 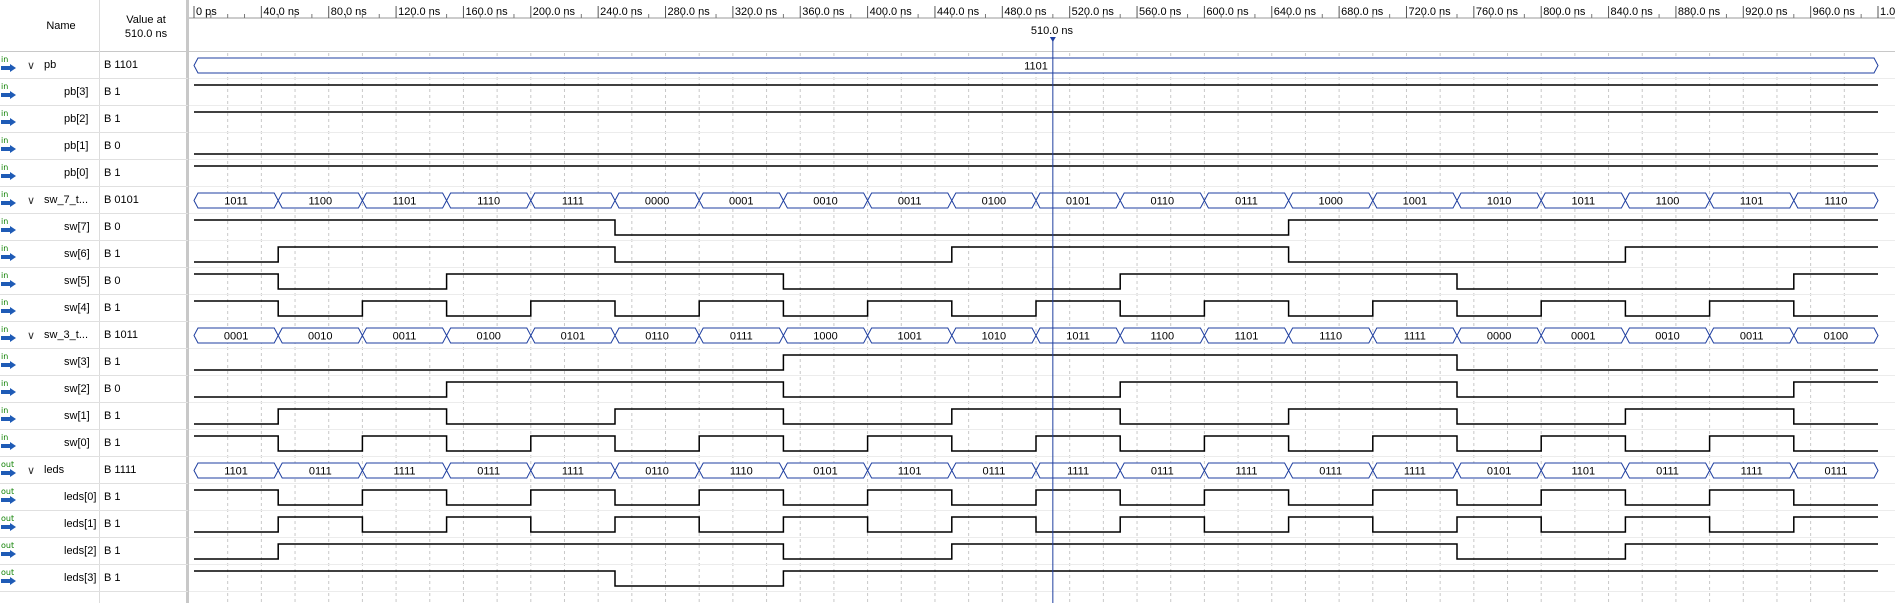 I want to click on signal-value: B 0, so click(x=112, y=146).